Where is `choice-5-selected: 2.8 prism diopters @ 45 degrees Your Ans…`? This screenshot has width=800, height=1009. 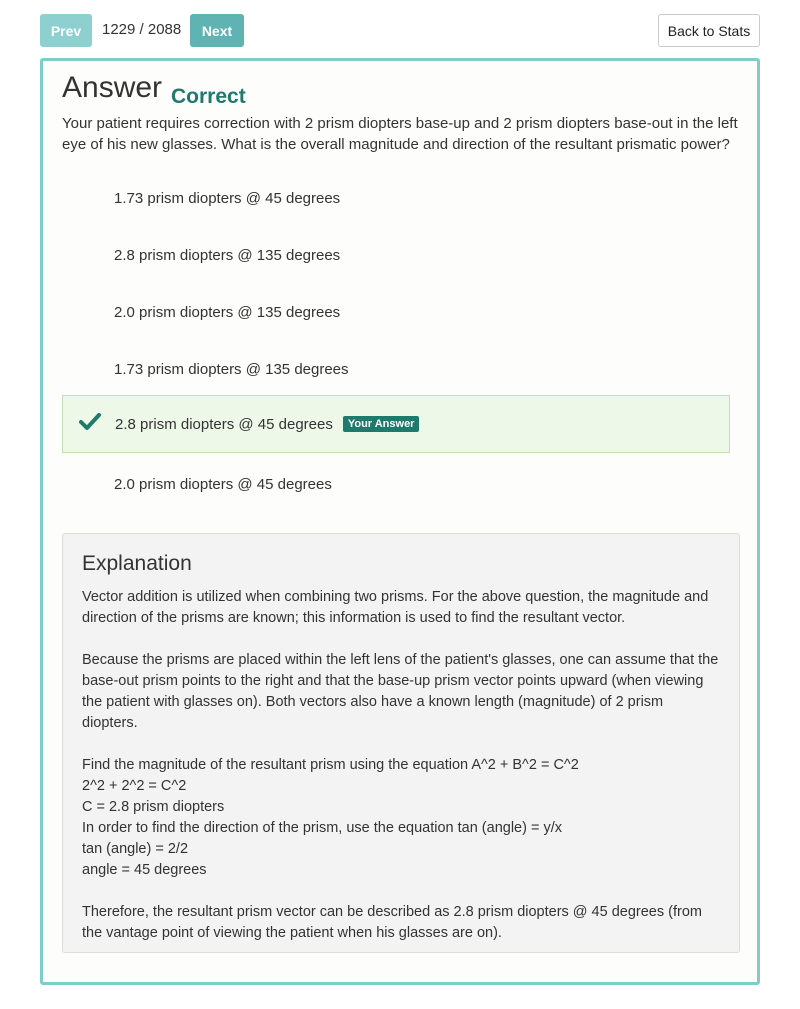 choice-5-selected: 2.8 prism diopters @ 45 degrees Your Ans… is located at coordinates (396, 424).